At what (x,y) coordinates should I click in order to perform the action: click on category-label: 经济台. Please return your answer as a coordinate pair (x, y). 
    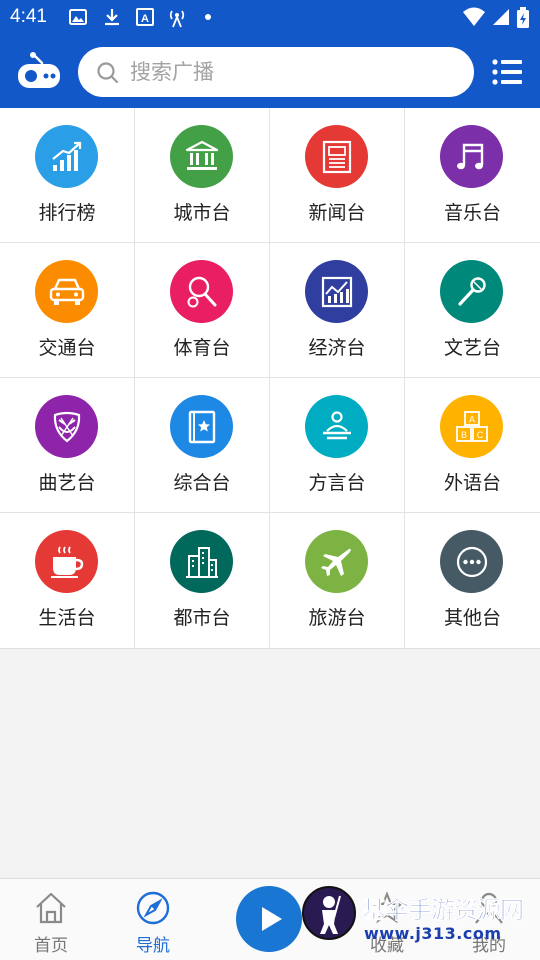
    Looking at the image, I should click on (337, 348).